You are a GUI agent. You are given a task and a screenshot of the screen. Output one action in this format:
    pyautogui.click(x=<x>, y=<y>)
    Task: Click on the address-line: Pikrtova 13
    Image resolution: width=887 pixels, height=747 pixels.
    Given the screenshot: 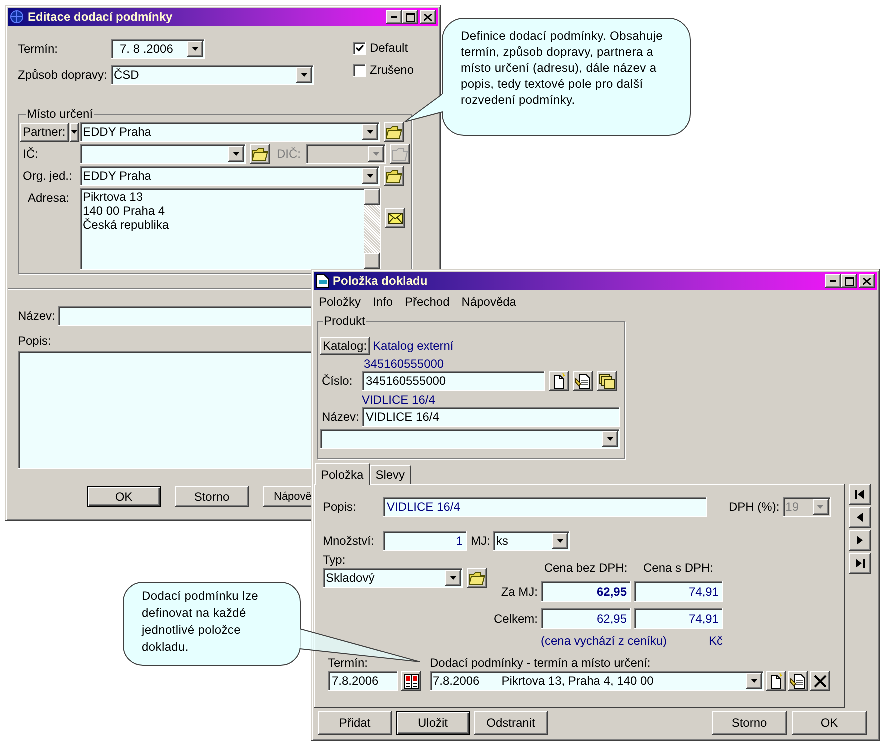 What is the action you would take?
    pyautogui.click(x=113, y=197)
    